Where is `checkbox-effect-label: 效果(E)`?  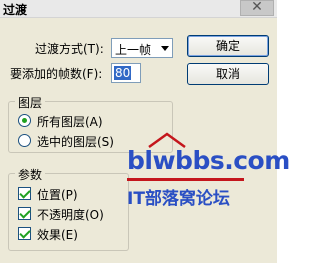 checkbox-effect-label: 效果(E) is located at coordinates (57, 235).